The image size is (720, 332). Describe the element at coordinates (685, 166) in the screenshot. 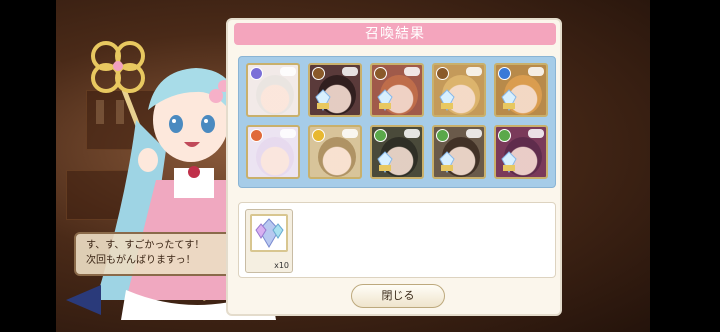

I see `letterbox-right` at that location.